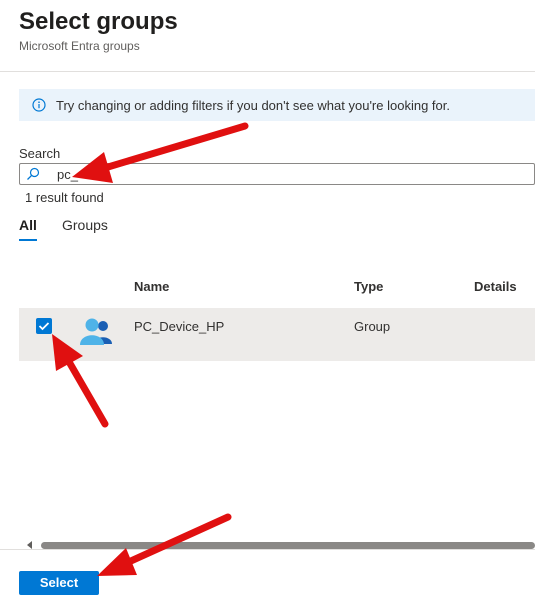  What do you see at coordinates (28, 240) in the screenshot?
I see `tab-selected-indicator` at bounding box center [28, 240].